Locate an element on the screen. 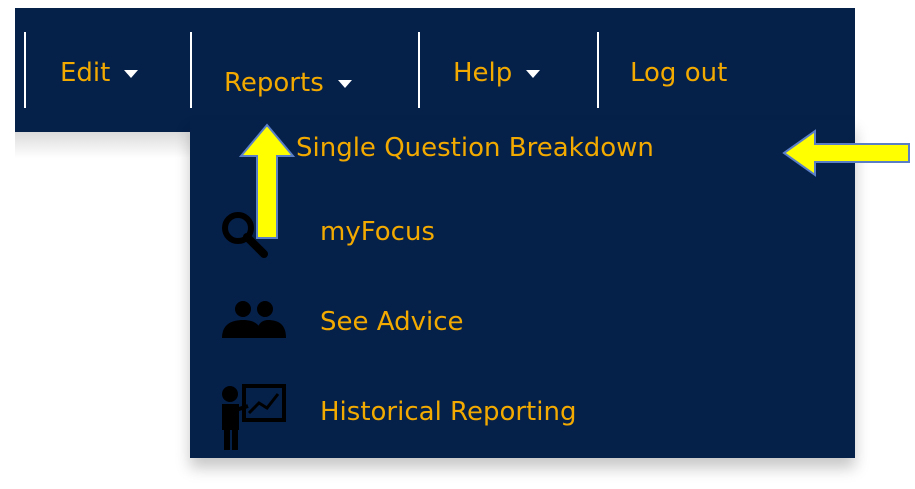  menu-item-myfocus: myFocus is located at coordinates (377, 232).